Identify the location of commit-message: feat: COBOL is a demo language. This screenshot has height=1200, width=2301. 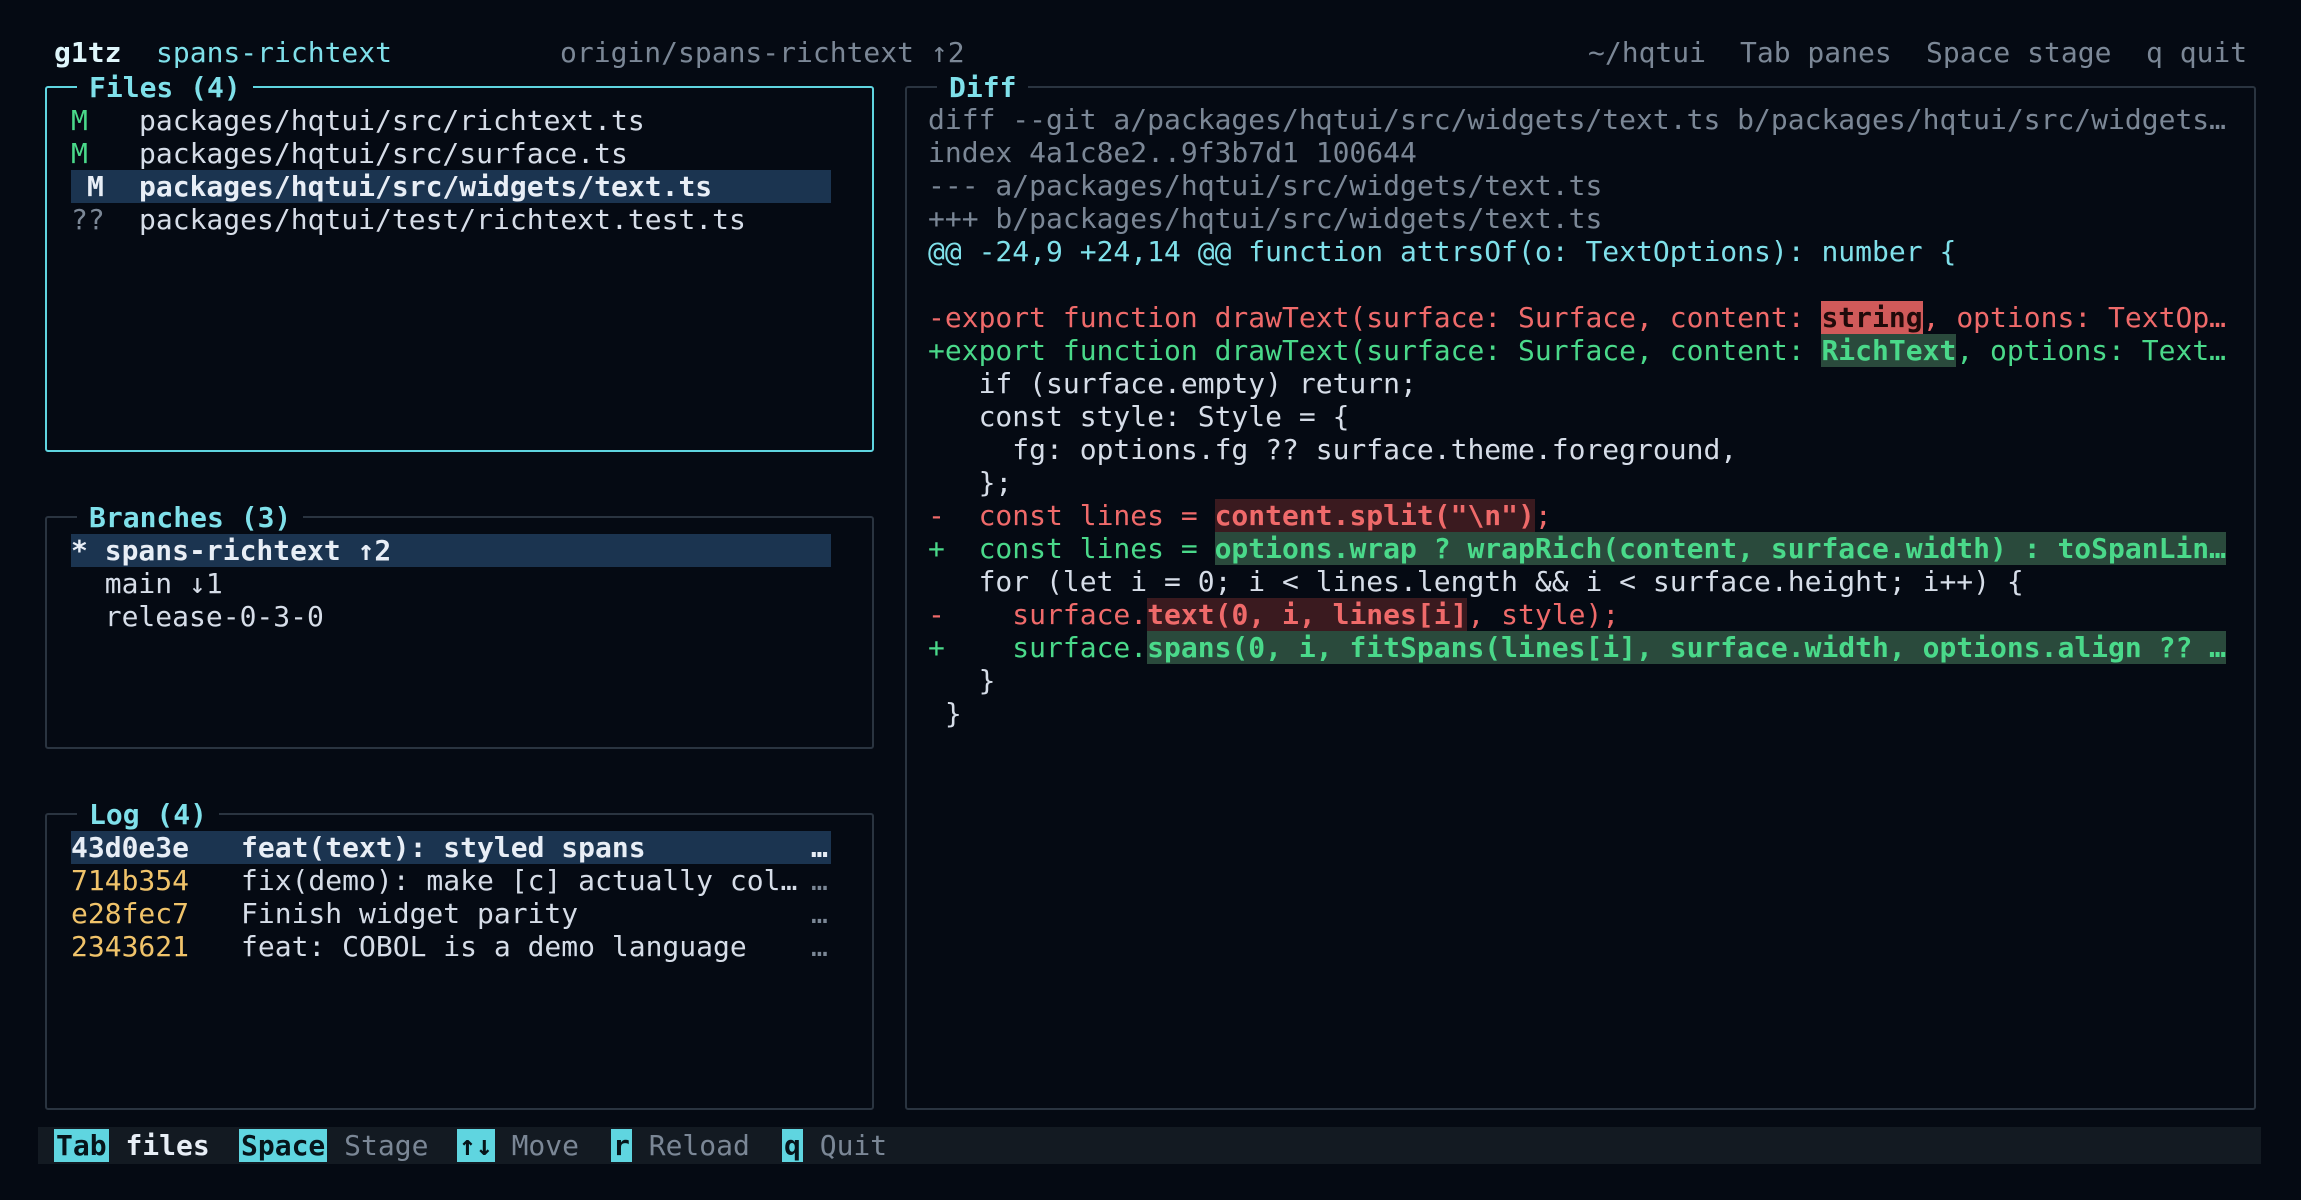
(494, 946).